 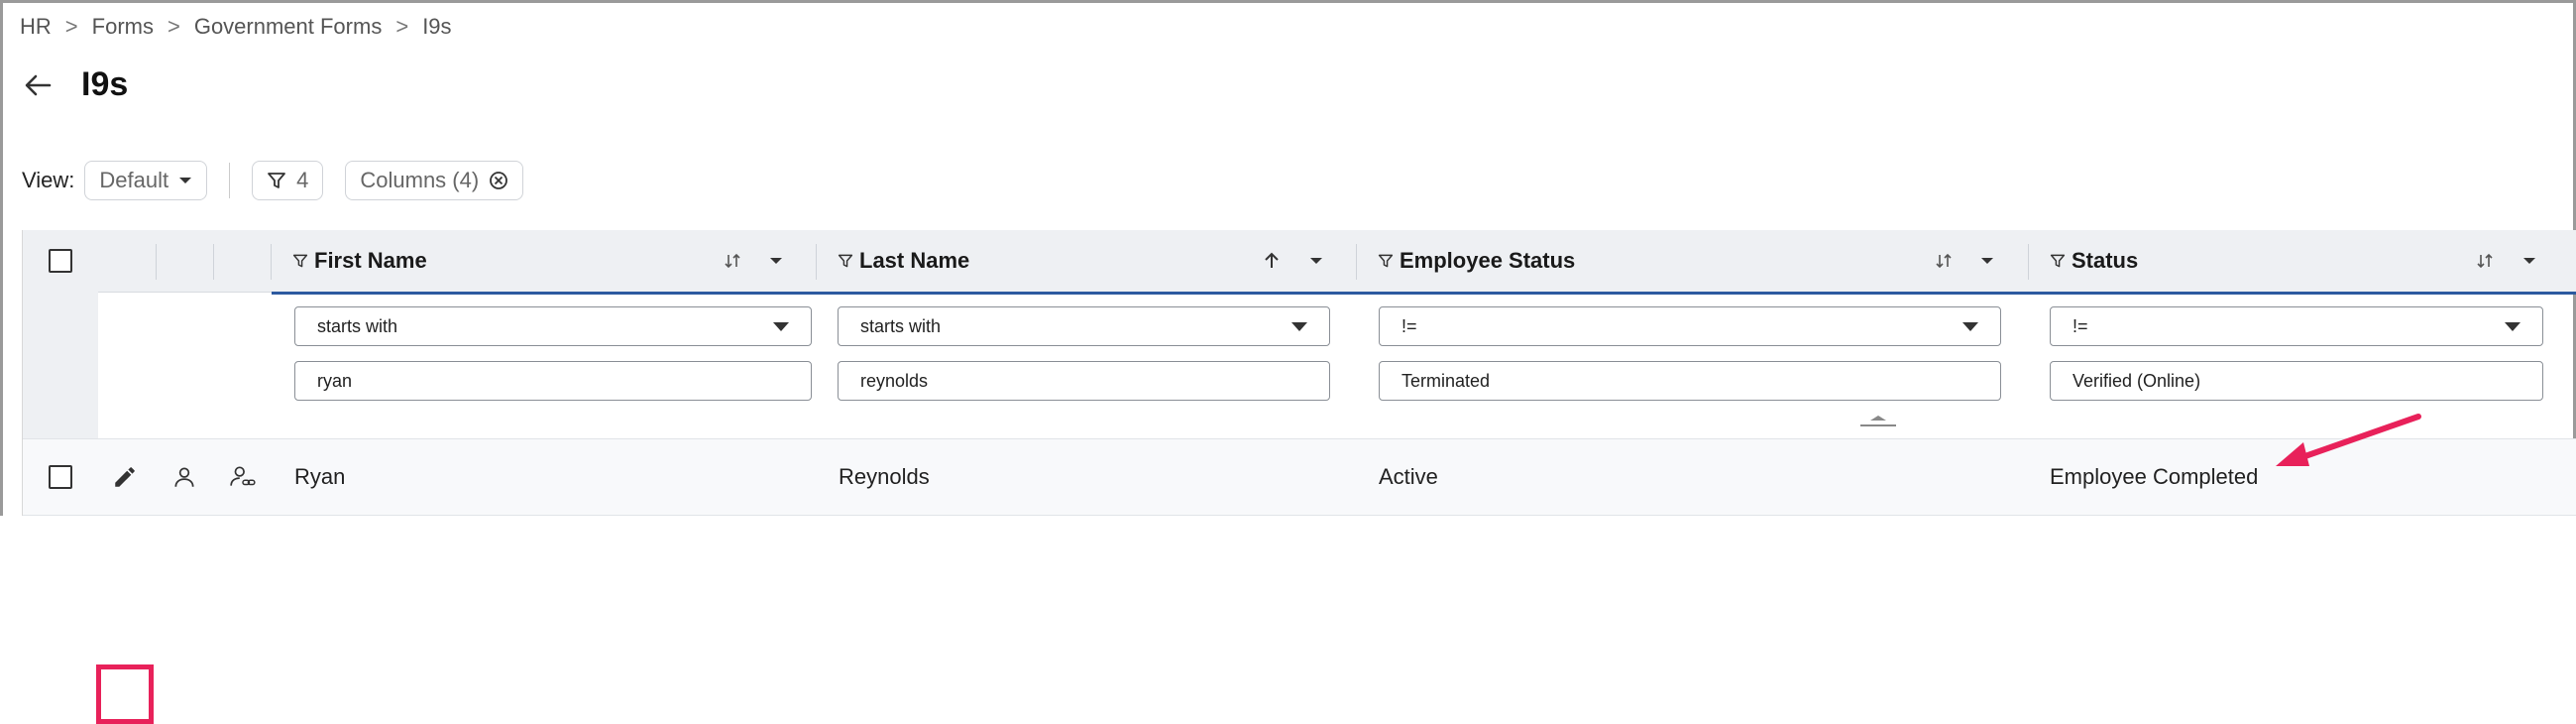 I want to click on breadcrumb-government-forms: Government Forms, so click(x=288, y=27).